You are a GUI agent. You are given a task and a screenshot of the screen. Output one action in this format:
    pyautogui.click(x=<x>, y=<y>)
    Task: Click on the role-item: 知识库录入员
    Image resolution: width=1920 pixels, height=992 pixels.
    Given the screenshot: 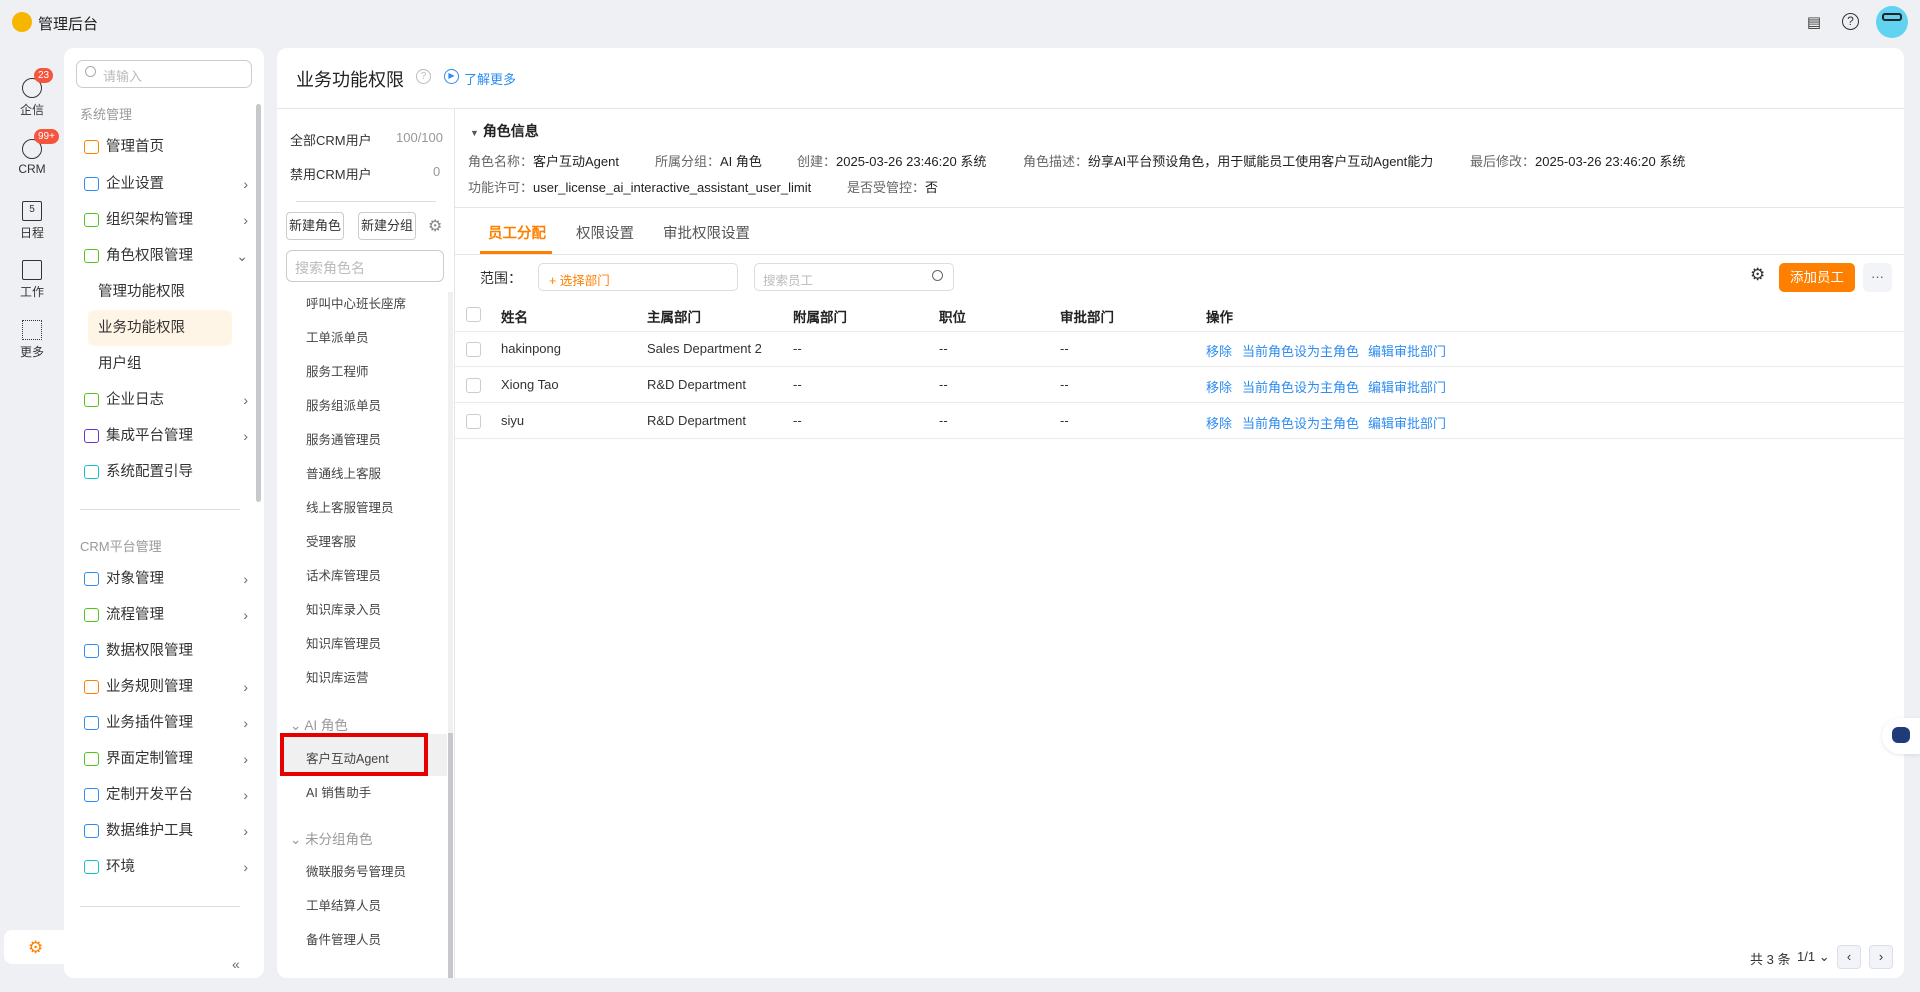 What is the action you would take?
    pyautogui.click(x=343, y=608)
    